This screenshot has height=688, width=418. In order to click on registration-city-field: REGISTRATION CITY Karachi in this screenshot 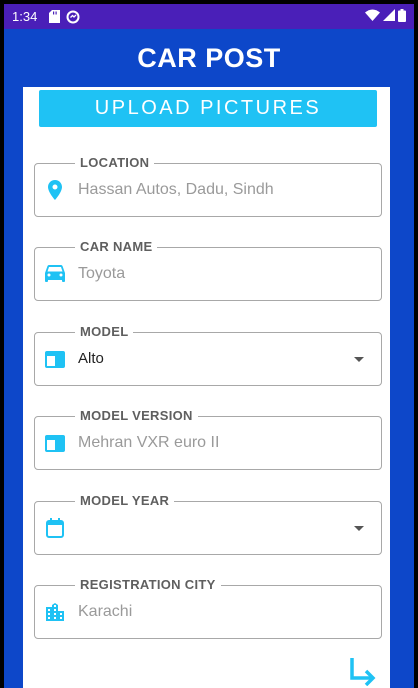, I will do `click(208, 608)`.